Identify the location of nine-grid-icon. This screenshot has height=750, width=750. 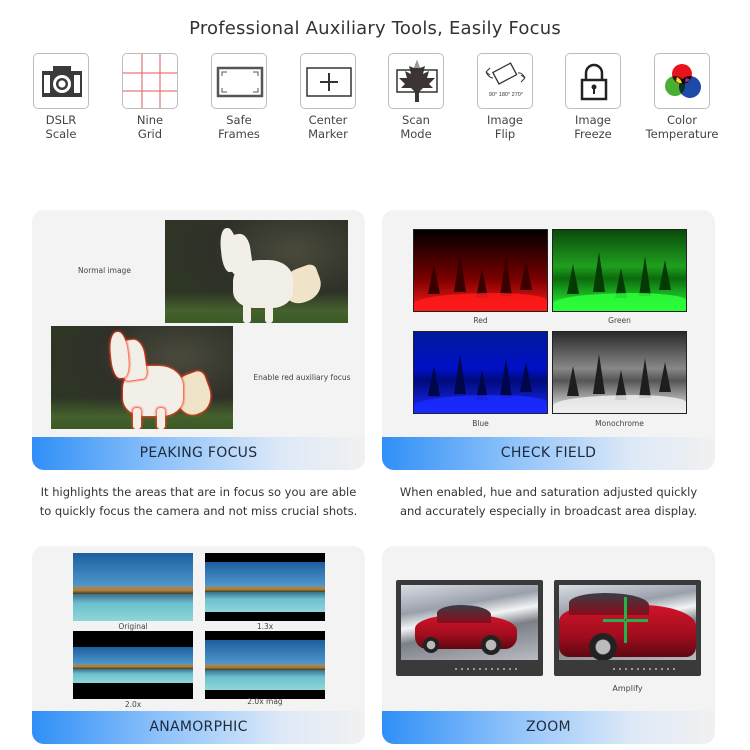
(150, 81).